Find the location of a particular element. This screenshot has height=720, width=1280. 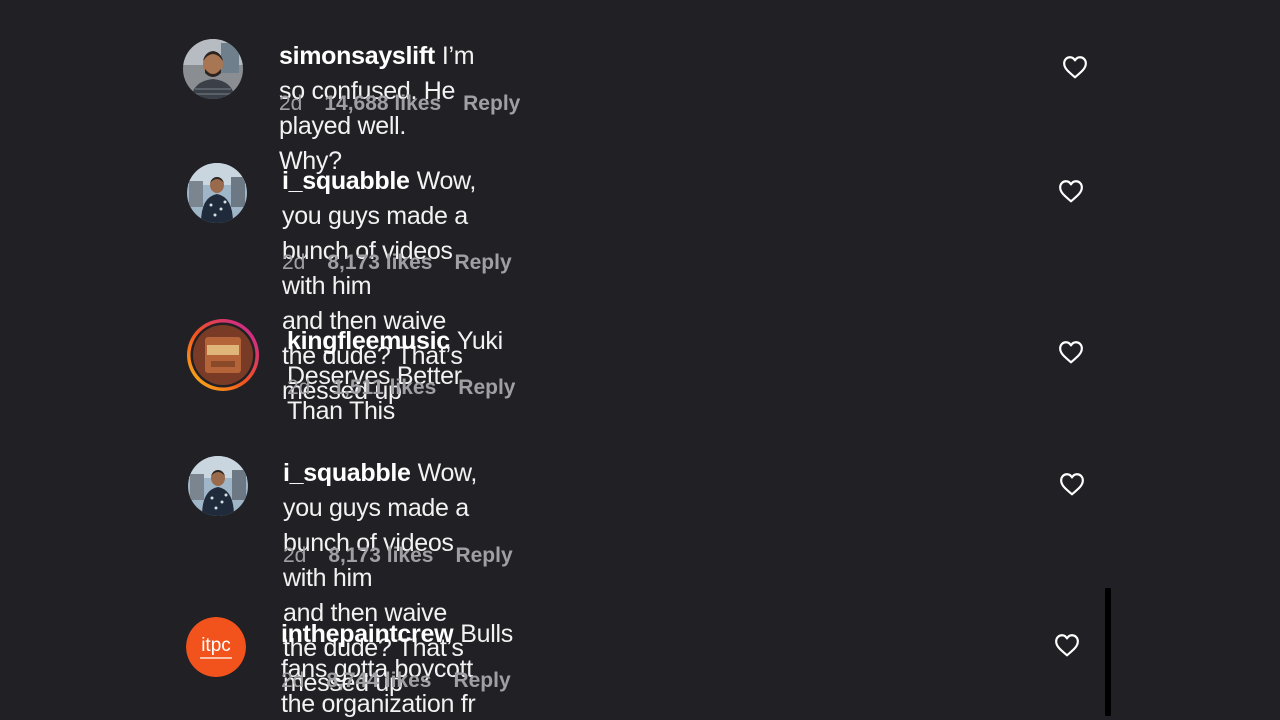

itpc-logo-avatar: itpc is located at coordinates (216, 647).